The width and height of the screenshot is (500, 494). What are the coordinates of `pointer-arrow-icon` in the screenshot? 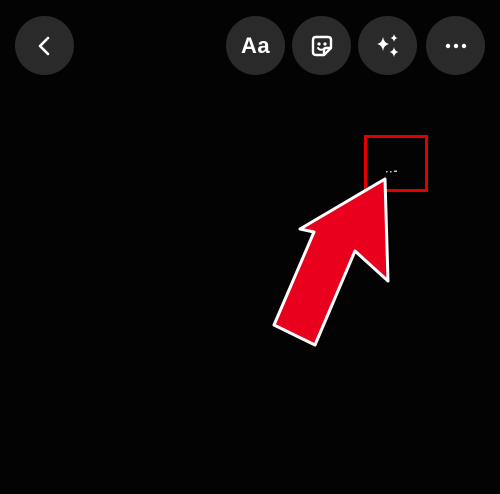 It's located at (331, 262).